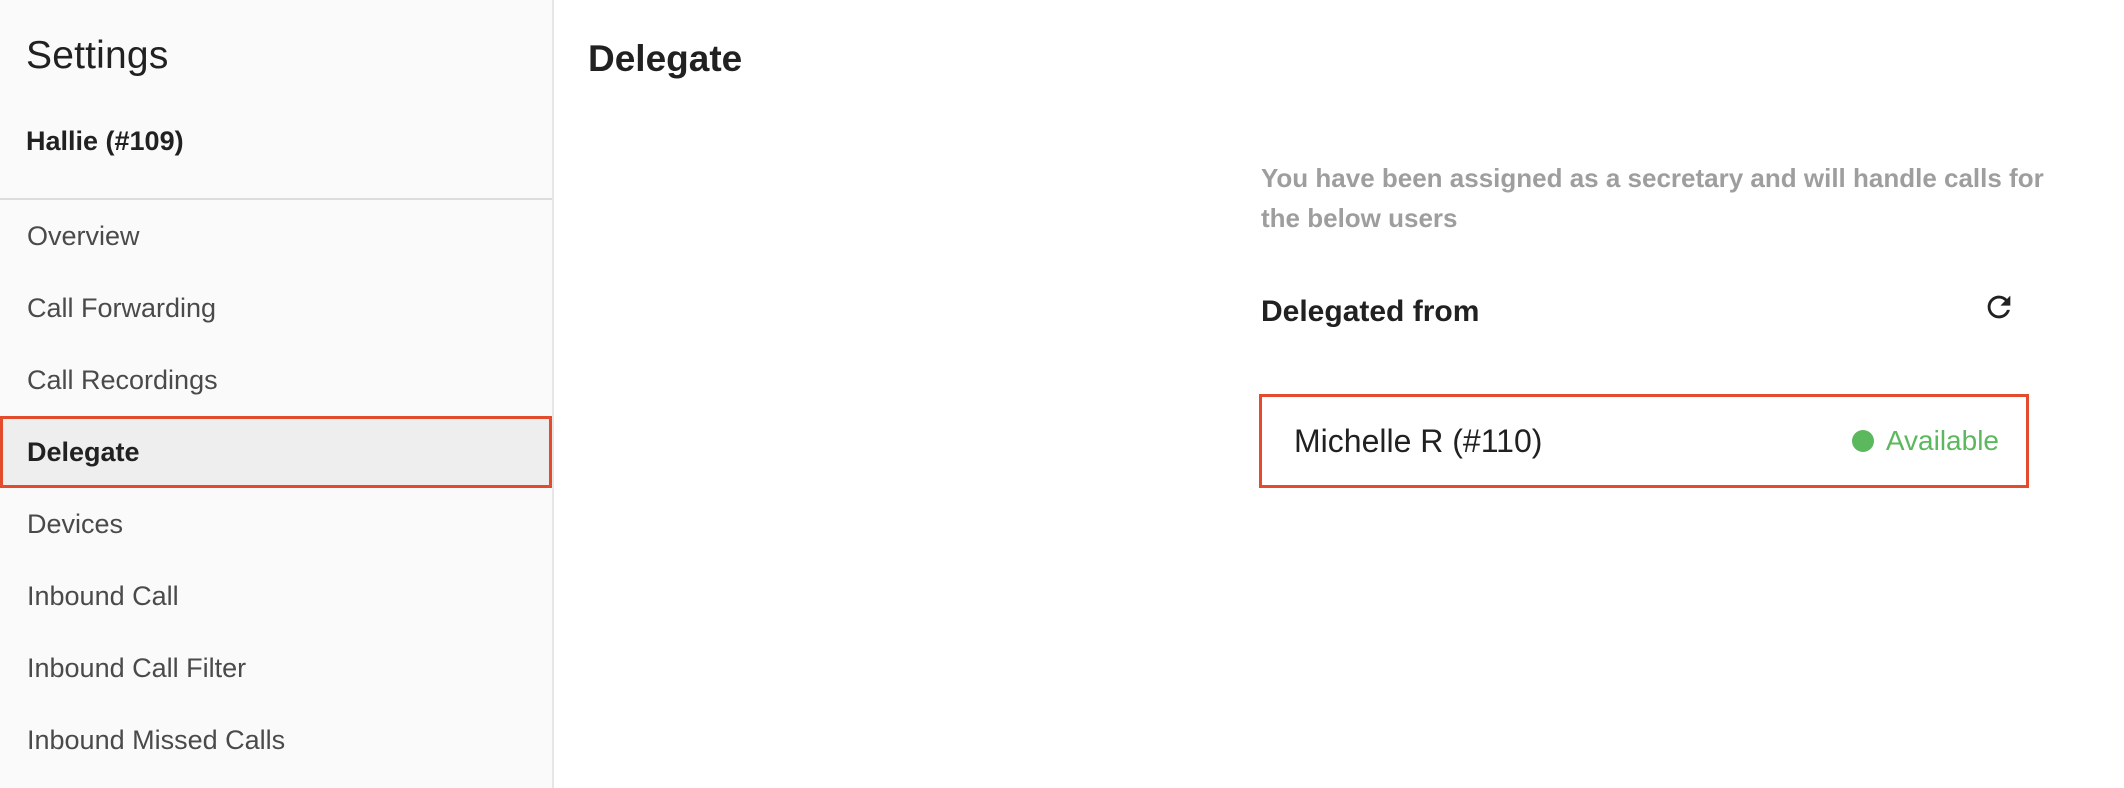  Describe the element at coordinates (1370, 311) in the screenshot. I see `delegated-from-heading: Delegated from` at that location.